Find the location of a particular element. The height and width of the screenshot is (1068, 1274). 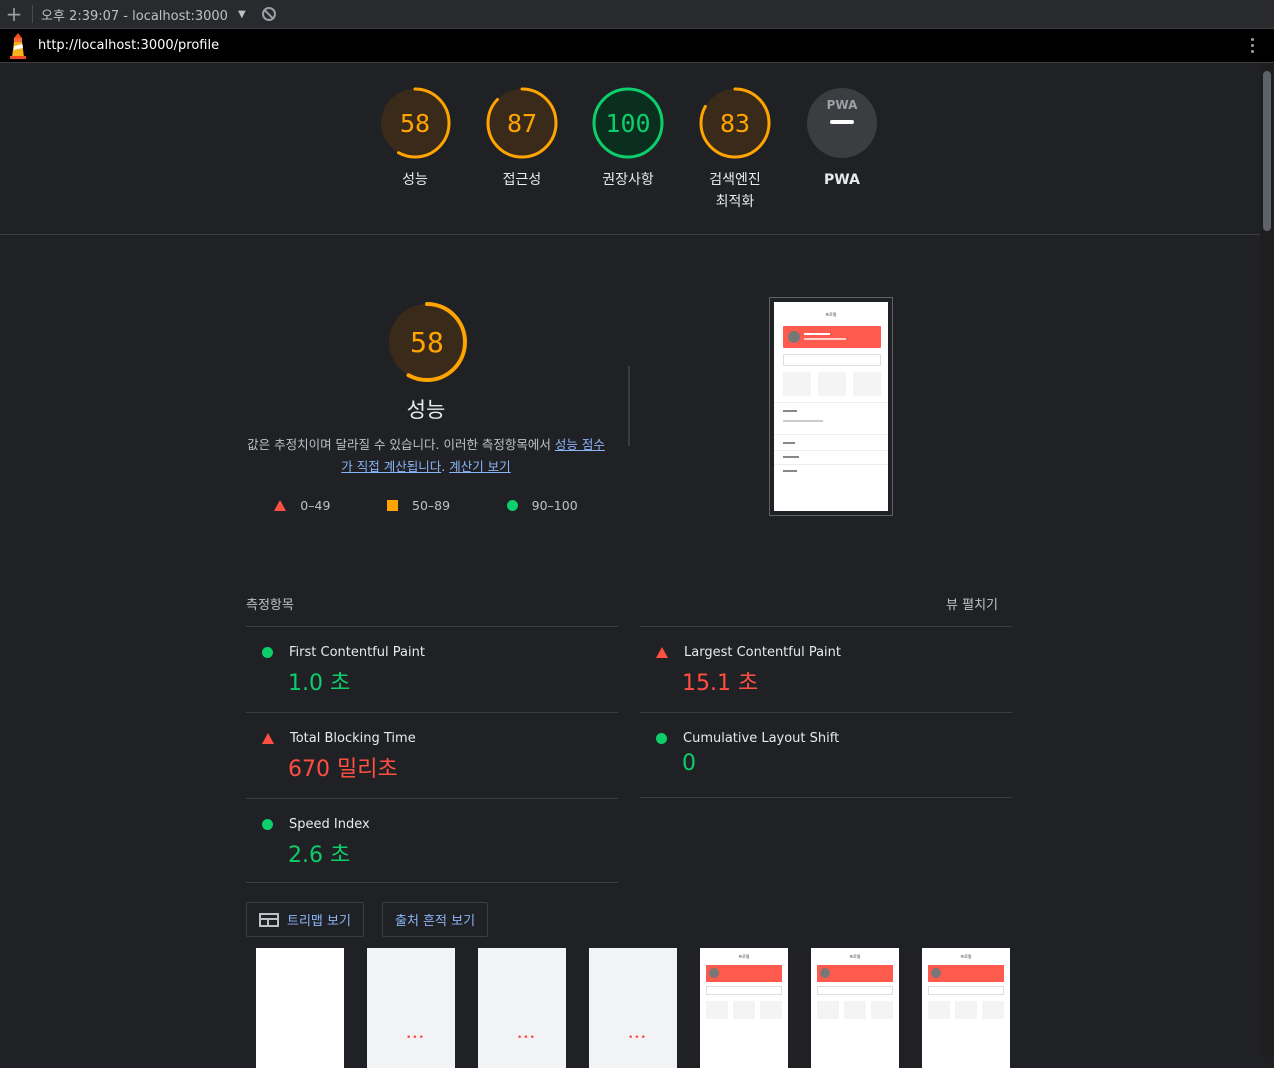

gauge-label: 접근성 is located at coordinates (522, 180).